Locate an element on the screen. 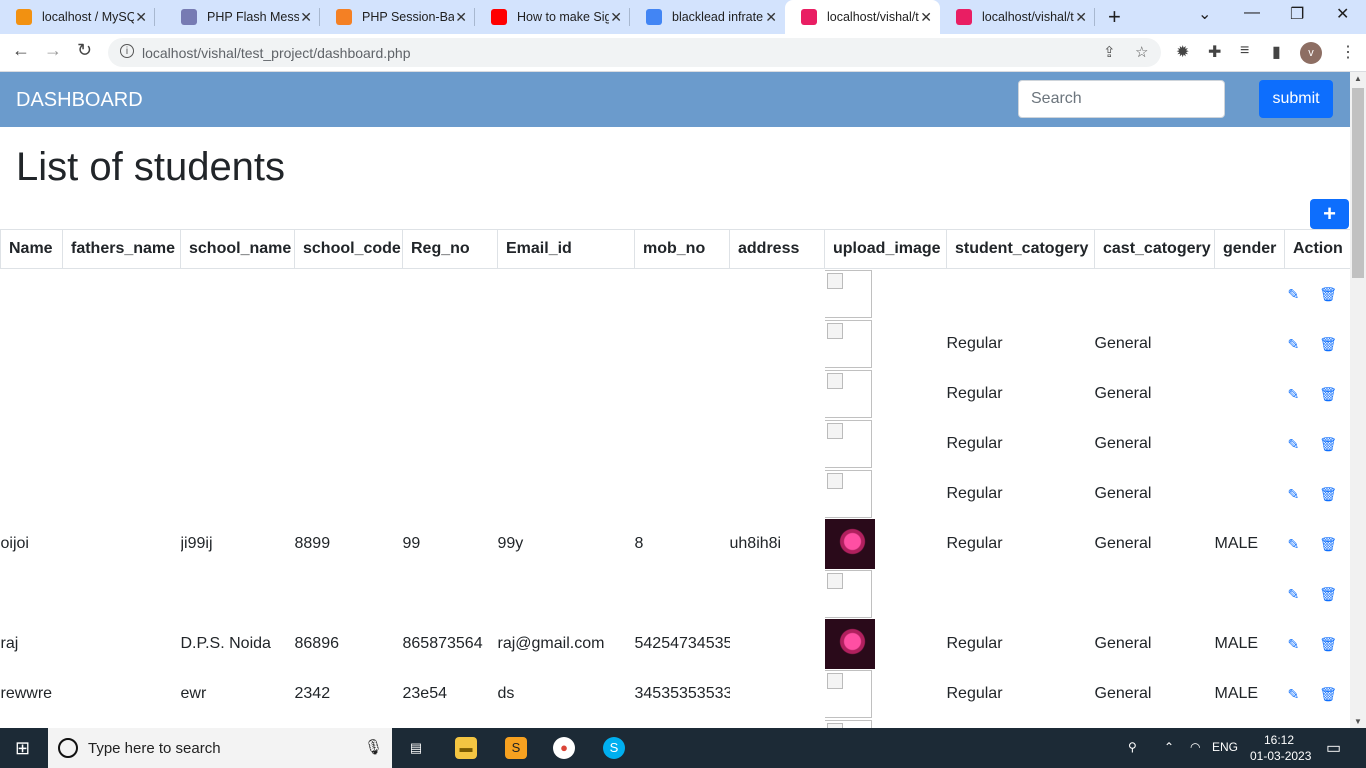 The height and width of the screenshot is (768, 1366). chrome-icon: ● is located at coordinates (564, 748).